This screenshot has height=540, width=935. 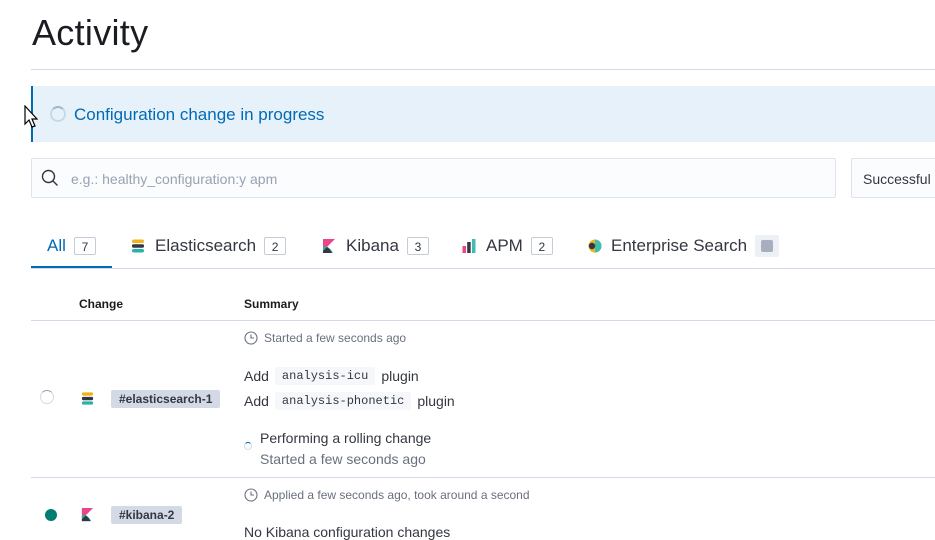 What do you see at coordinates (90, 32) in the screenshot?
I see `page-title: Activity` at bounding box center [90, 32].